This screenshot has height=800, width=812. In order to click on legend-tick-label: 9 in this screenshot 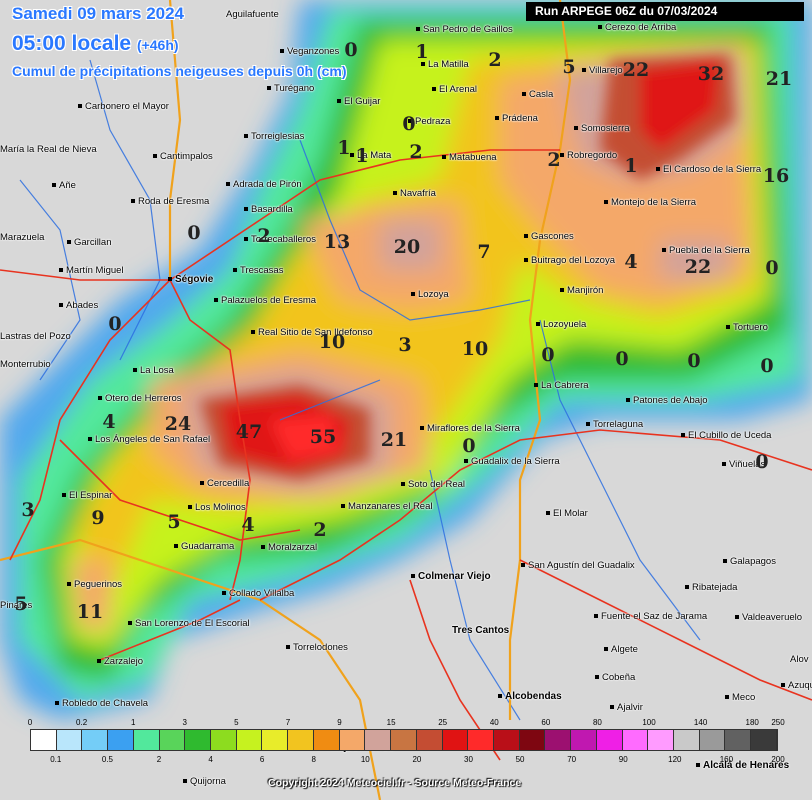, I will do `click(339, 722)`.